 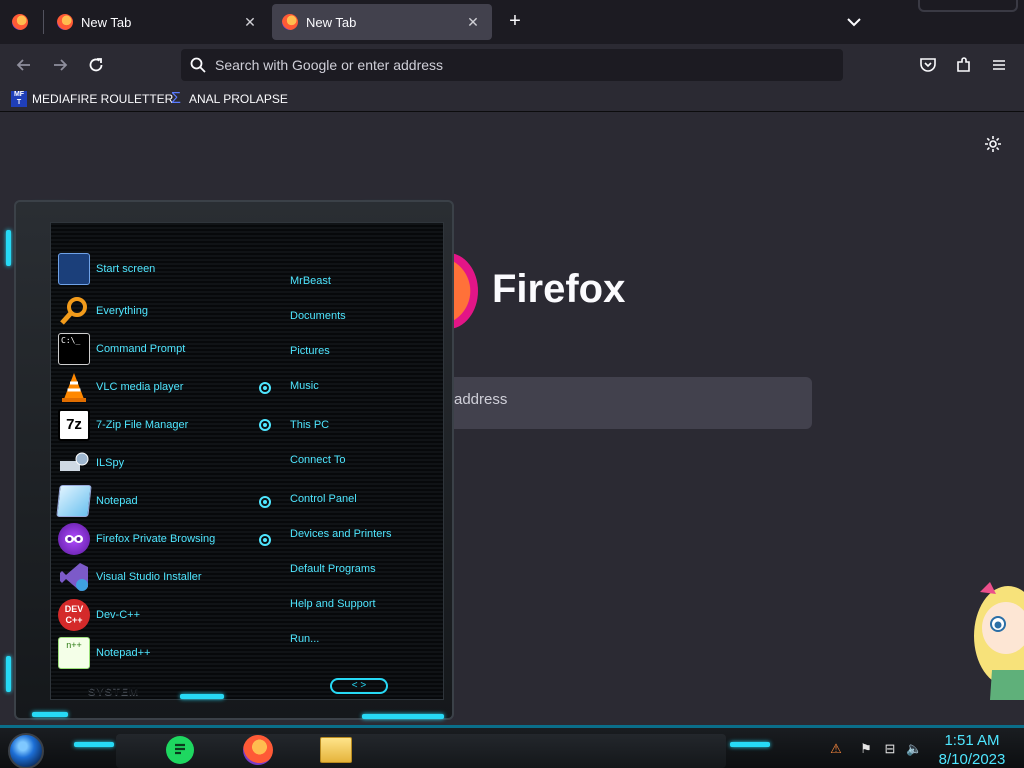 What do you see at coordinates (624, 399) in the screenshot?
I see `page-search-input` at bounding box center [624, 399].